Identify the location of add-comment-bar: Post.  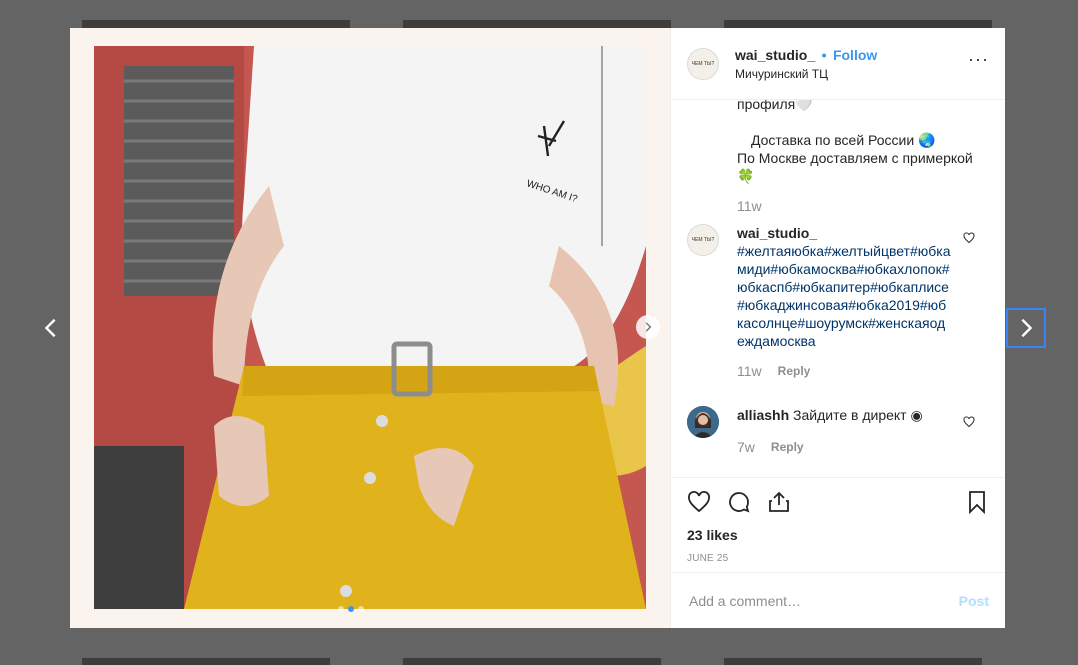
(838, 600).